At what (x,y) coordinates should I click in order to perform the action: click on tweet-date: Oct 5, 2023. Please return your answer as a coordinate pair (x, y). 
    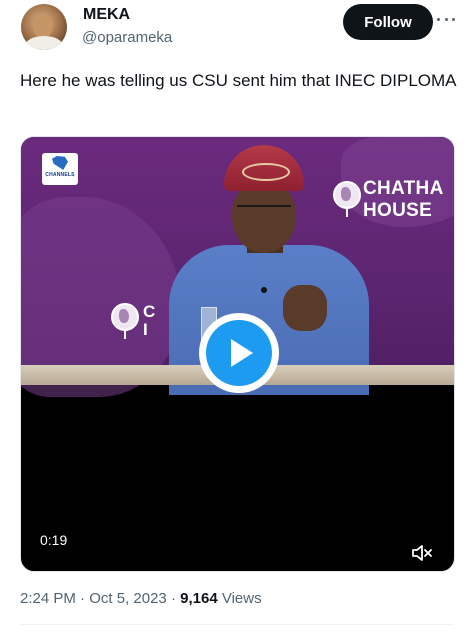
    Looking at the image, I should click on (128, 598).